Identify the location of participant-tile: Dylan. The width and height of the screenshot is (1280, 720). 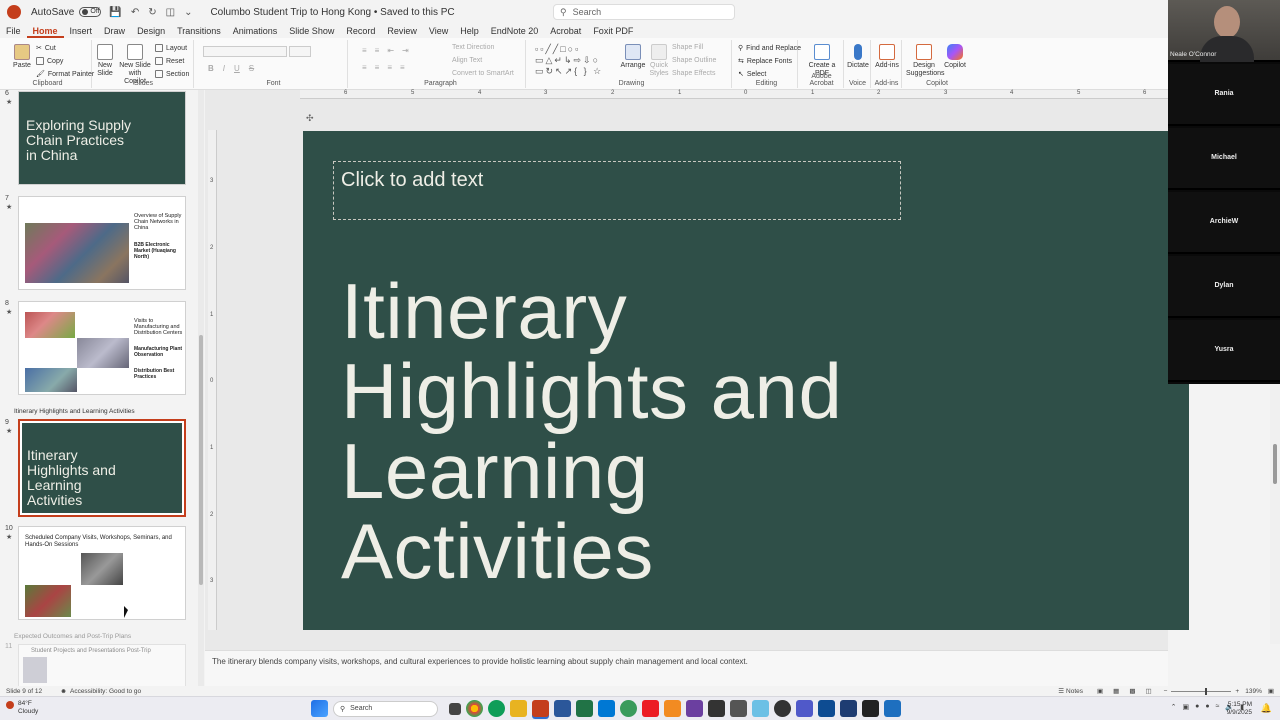
(1224, 287).